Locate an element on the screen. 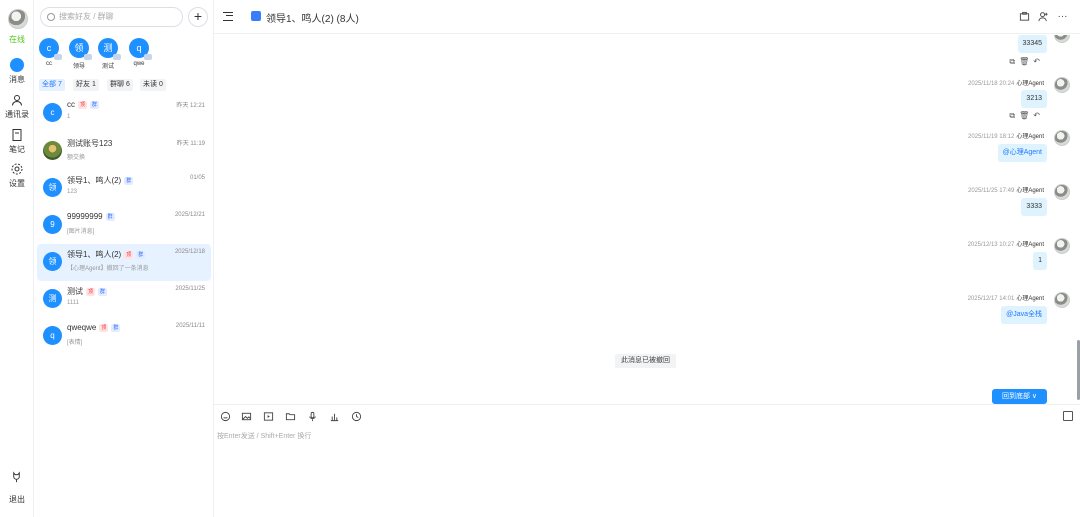 This screenshot has height=517, width=1080. settings-icon is located at coordinates (17, 169).